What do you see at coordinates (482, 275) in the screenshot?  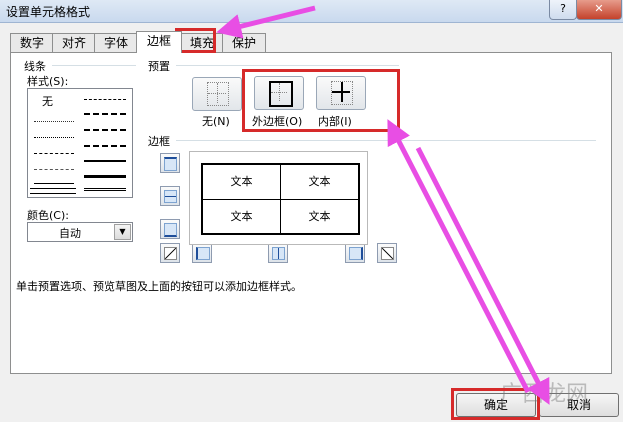 I see `arrow-to-ok-button` at bounding box center [482, 275].